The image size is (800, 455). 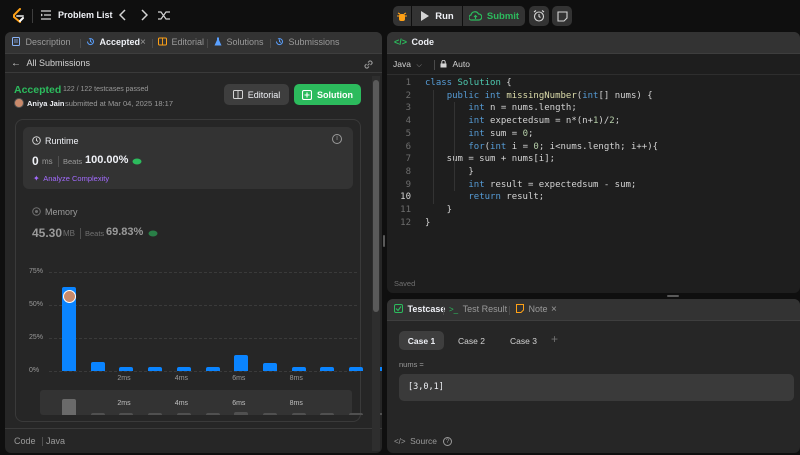 I want to click on tab-test-result-label: Test Result, so click(x=485, y=309).